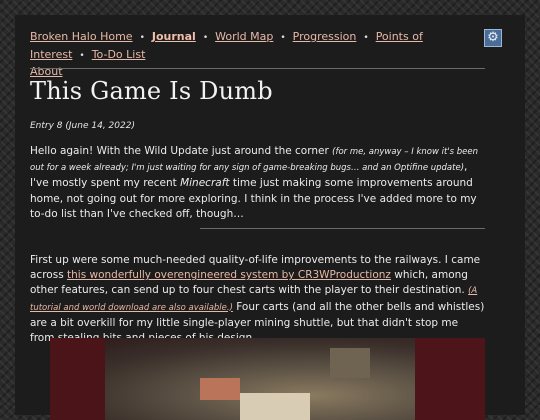 Image resolution: width=540 pixels, height=420 pixels. I want to click on entry-meta: Entry 8 (June 14, 2022), so click(82, 126).